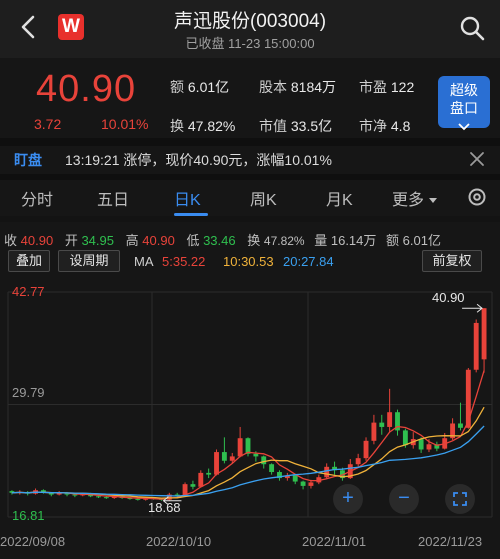 The width and height of the screenshot is (500, 559). I want to click on chart-period-tabs: 分时 五日 日K 周K 月K 更多, so click(250, 198).